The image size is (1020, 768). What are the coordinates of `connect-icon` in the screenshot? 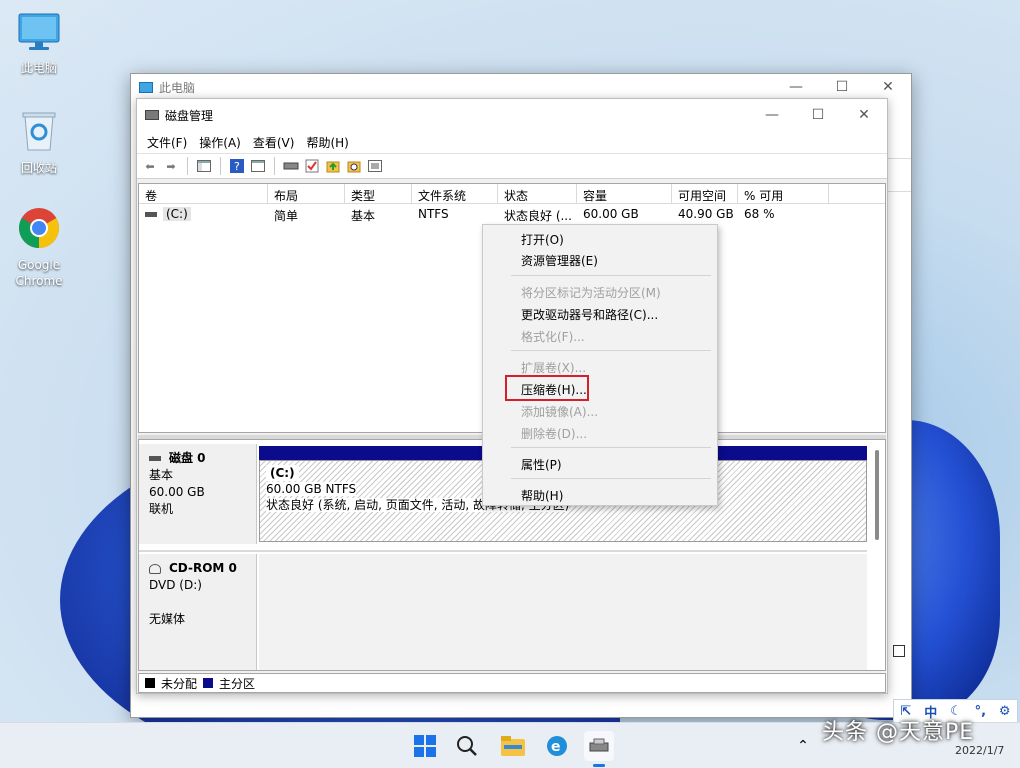 It's located at (291, 166).